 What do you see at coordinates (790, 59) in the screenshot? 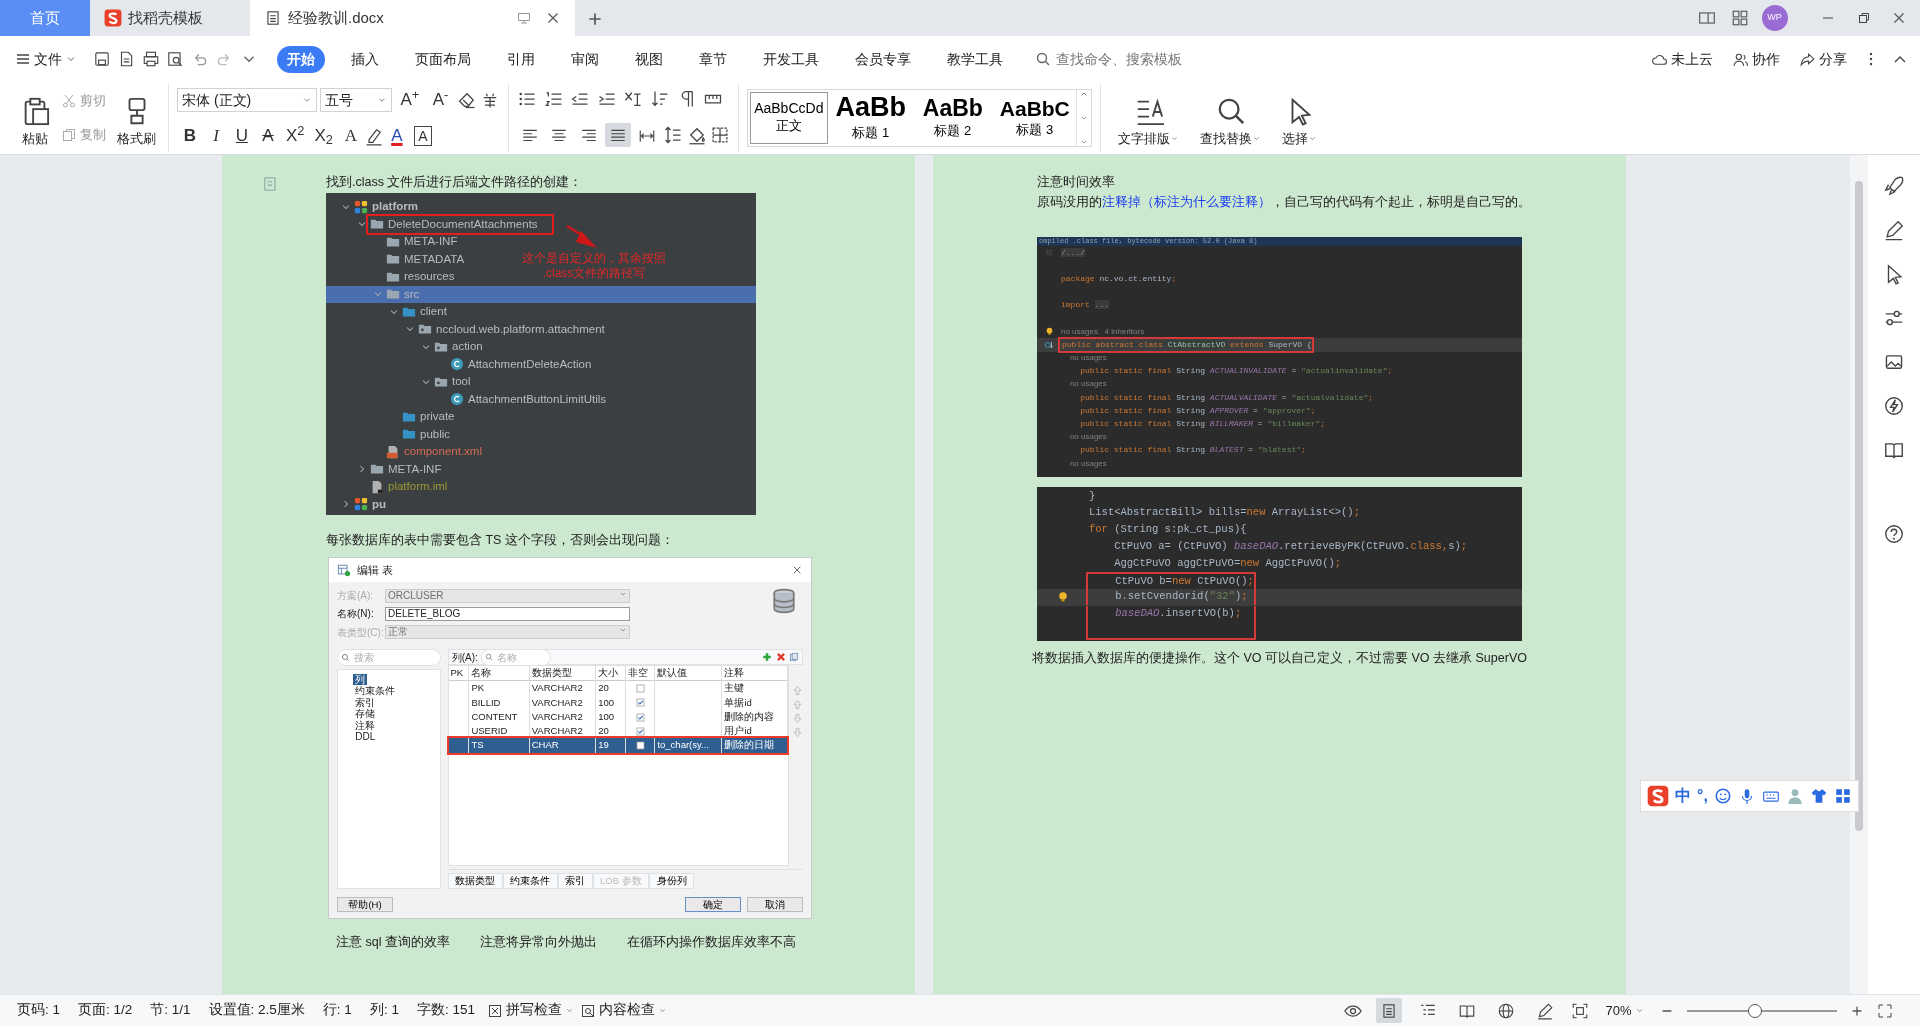
I see `ribbon-tab: 开发工具` at bounding box center [790, 59].